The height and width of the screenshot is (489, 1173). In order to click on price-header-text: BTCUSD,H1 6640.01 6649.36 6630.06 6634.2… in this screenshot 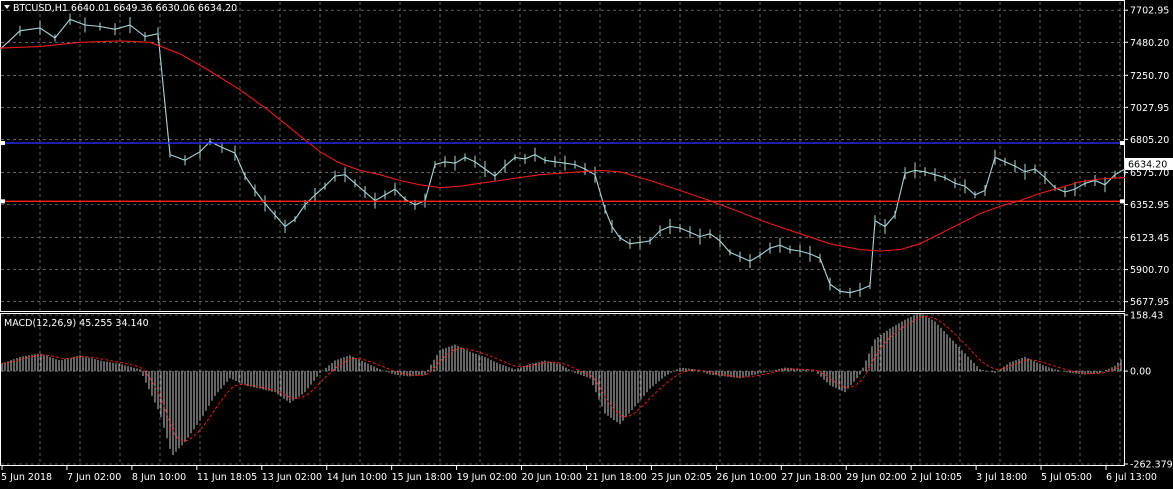, I will do `click(125, 8)`.